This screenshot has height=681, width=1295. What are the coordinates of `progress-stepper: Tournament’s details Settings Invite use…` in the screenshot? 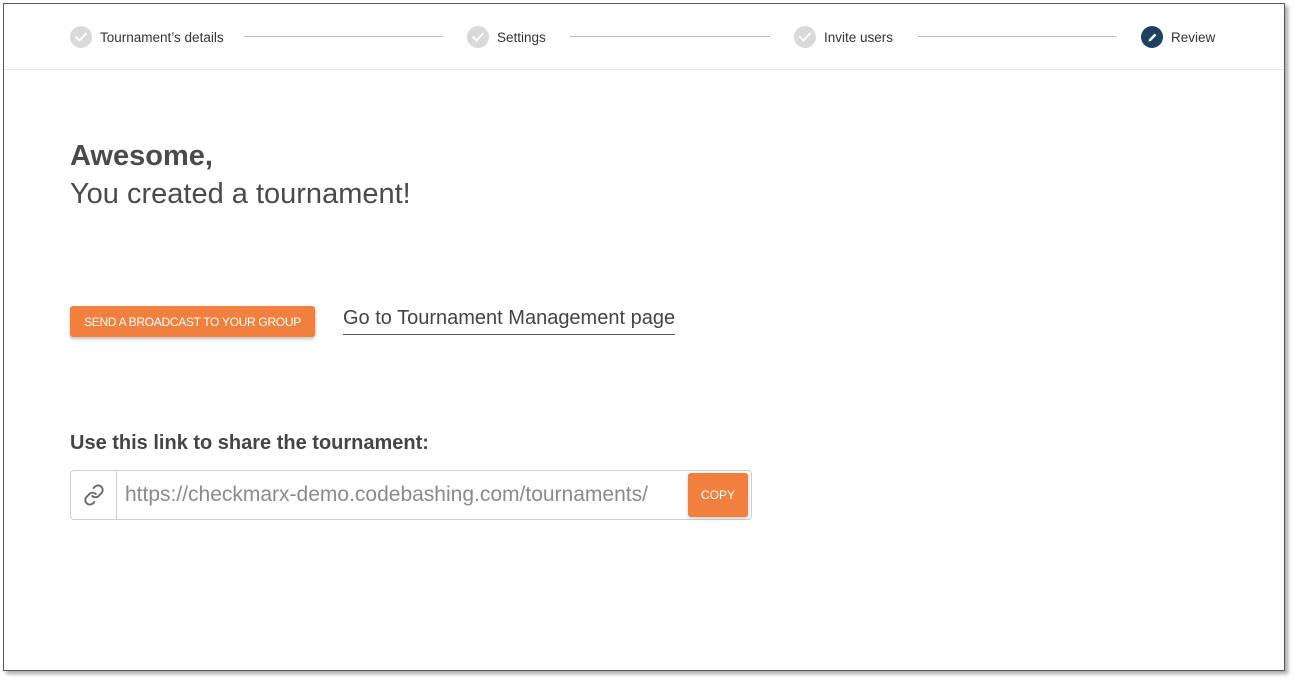 It's located at (644, 37).